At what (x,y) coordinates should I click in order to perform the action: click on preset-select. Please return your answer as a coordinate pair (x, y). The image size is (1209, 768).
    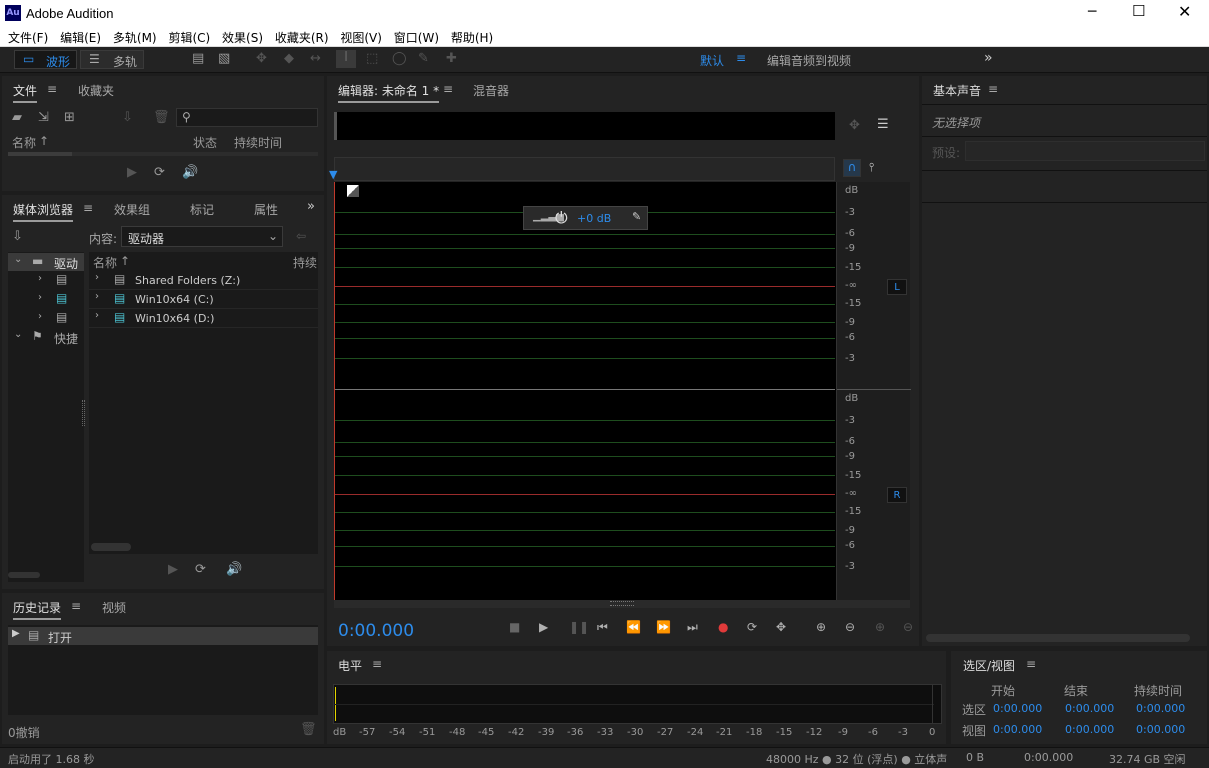
    Looking at the image, I should click on (1085, 151).